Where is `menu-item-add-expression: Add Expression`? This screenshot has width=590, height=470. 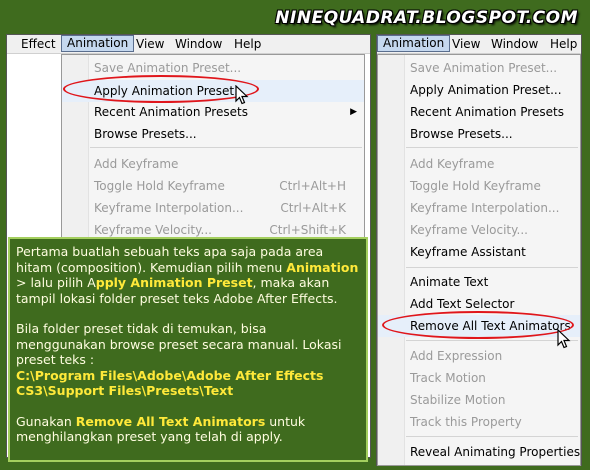
menu-item-add-expression: Add Expression is located at coordinates (479, 356).